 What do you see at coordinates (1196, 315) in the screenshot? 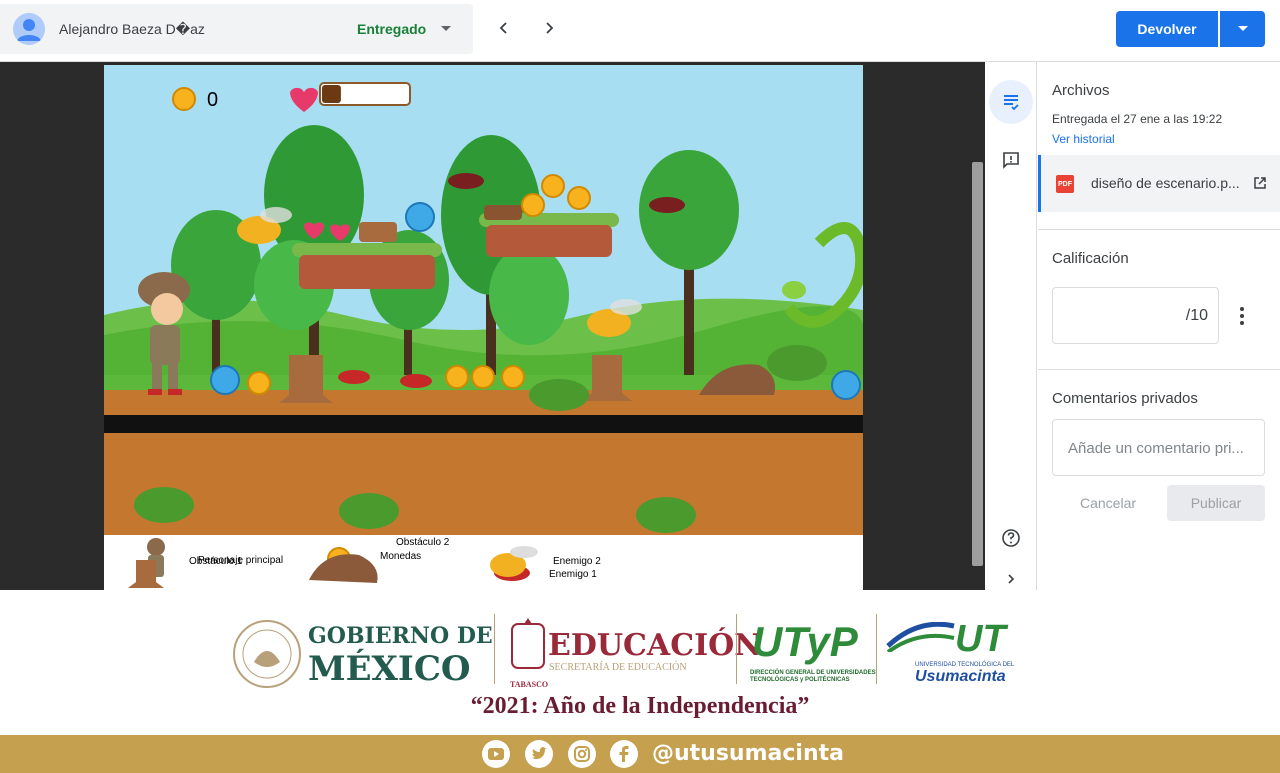
I see `grade-denominator: /10` at bounding box center [1196, 315].